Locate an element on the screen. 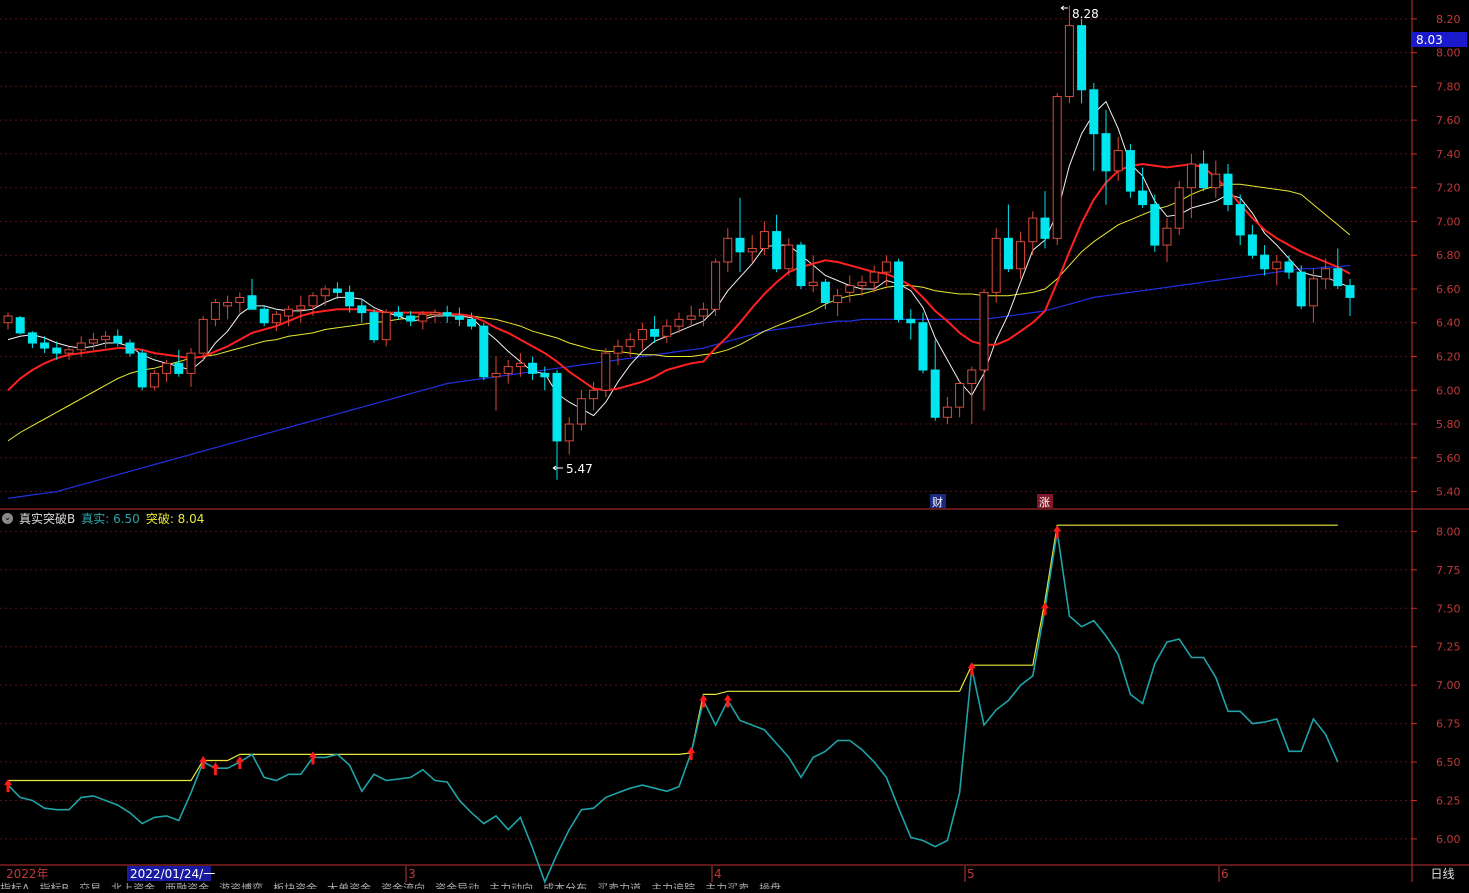 The height and width of the screenshot is (893, 1469). break-value-label: 突破: 8.04 is located at coordinates (175, 518).